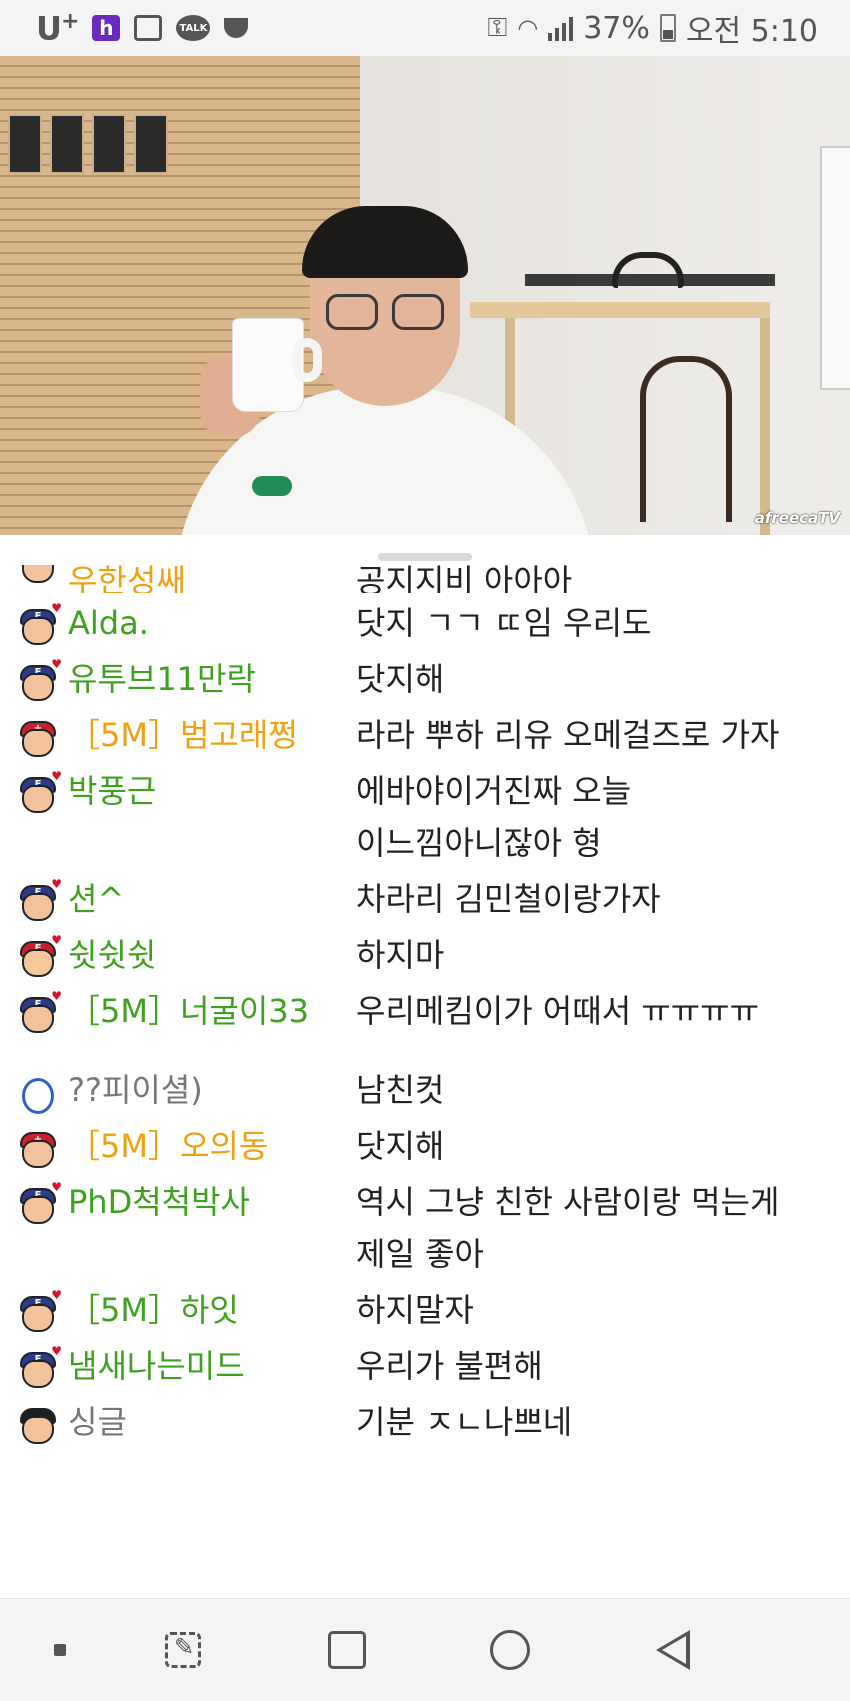  What do you see at coordinates (497, 27) in the screenshot?
I see `key-icon: ⚿` at bounding box center [497, 27].